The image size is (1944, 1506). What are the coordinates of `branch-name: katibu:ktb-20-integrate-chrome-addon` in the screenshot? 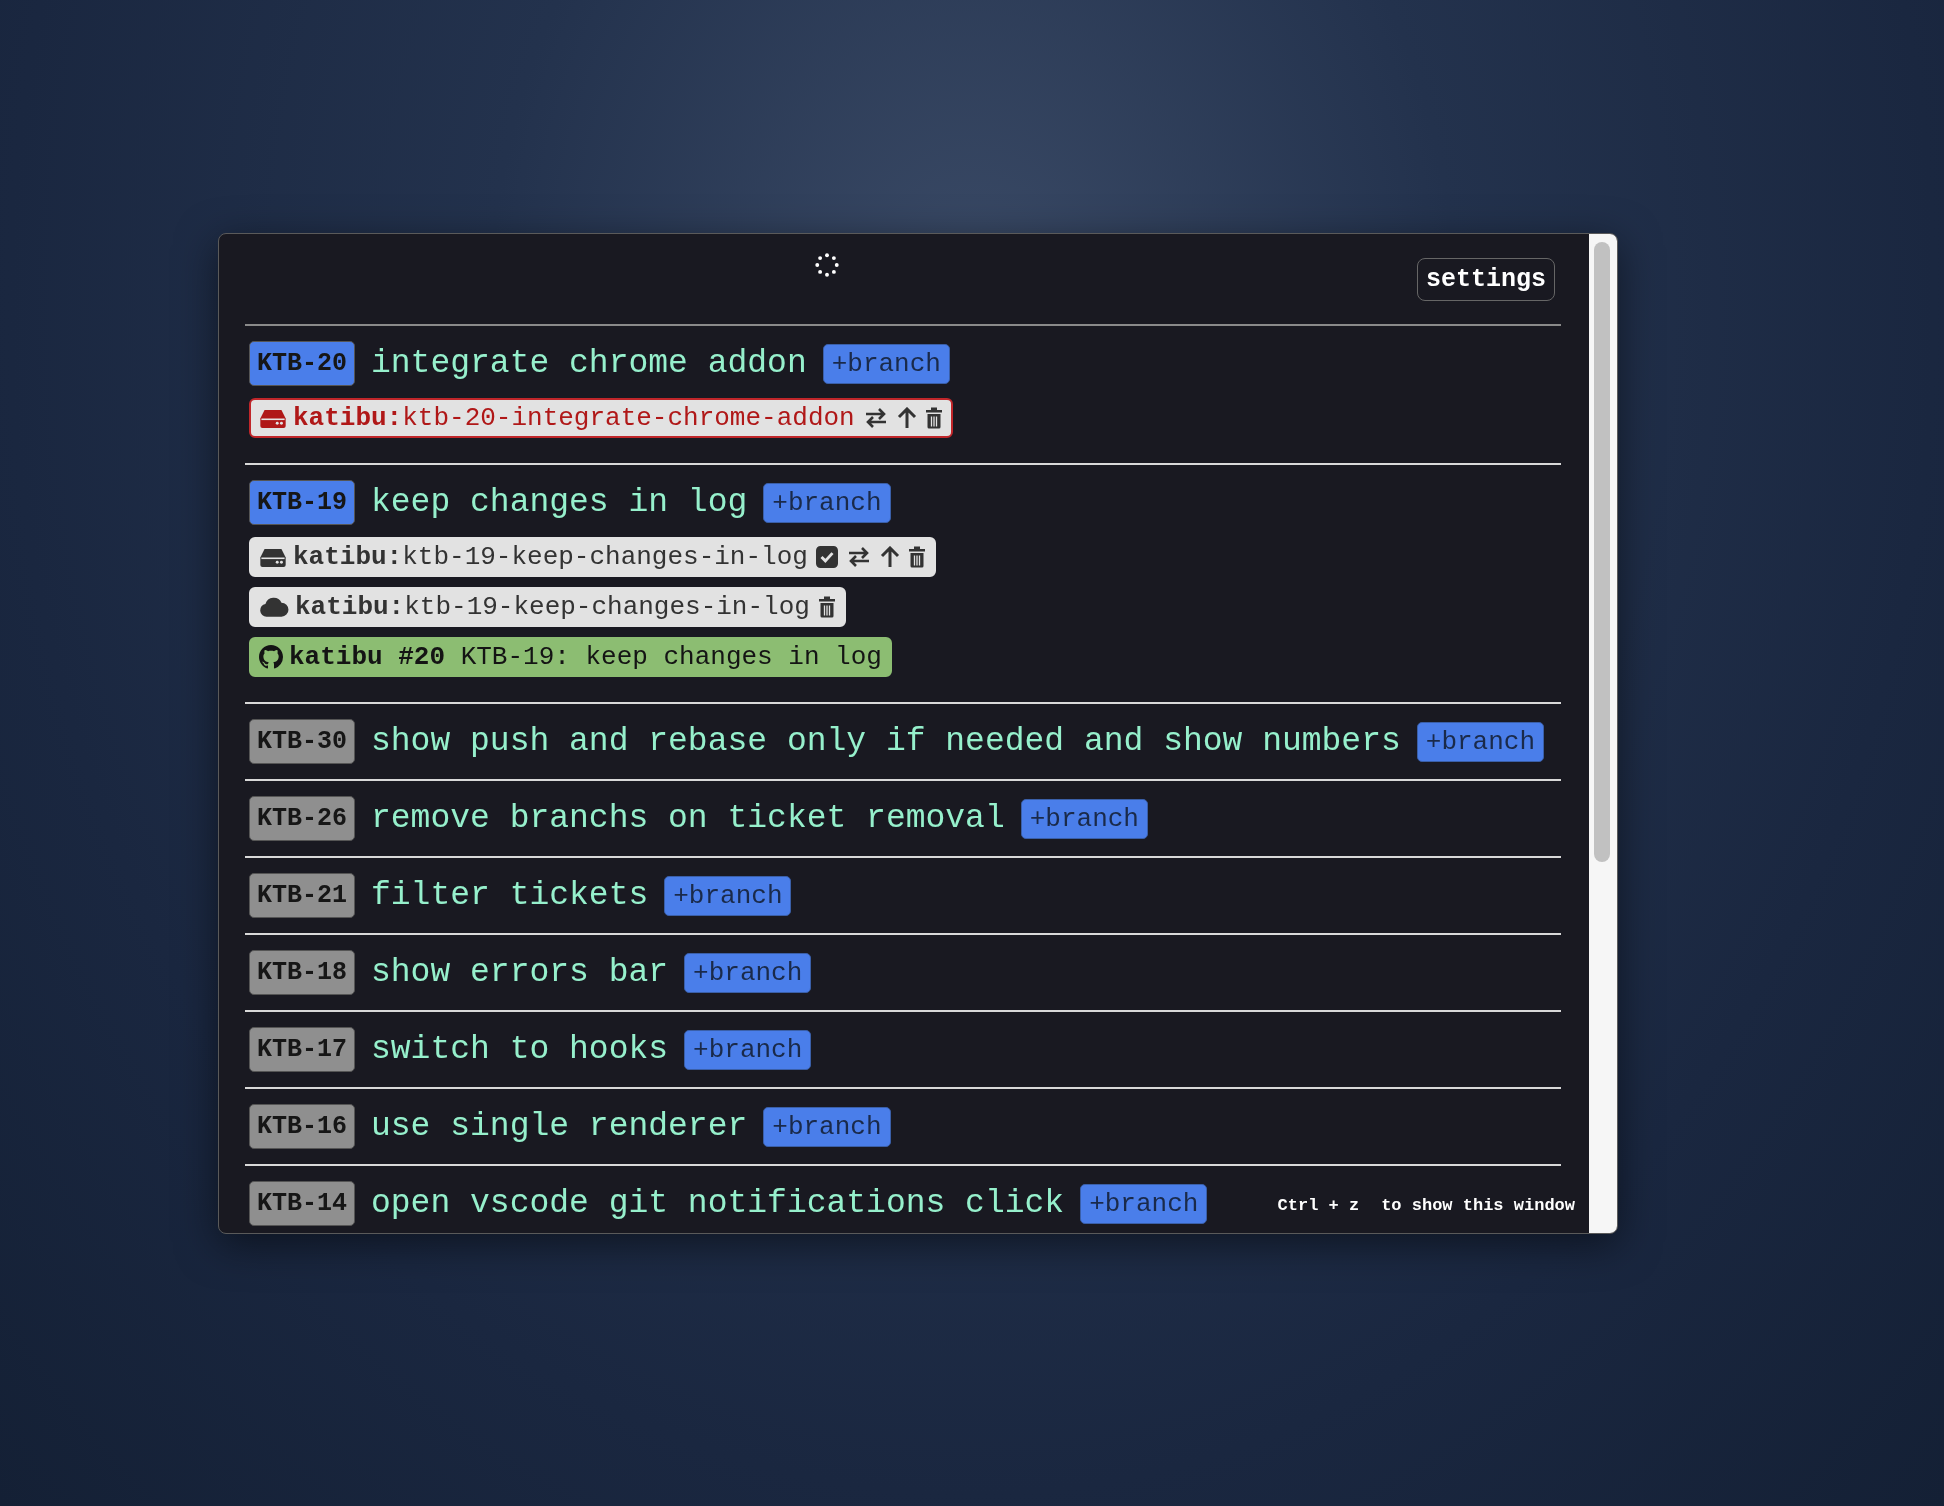 It's located at (574, 418).